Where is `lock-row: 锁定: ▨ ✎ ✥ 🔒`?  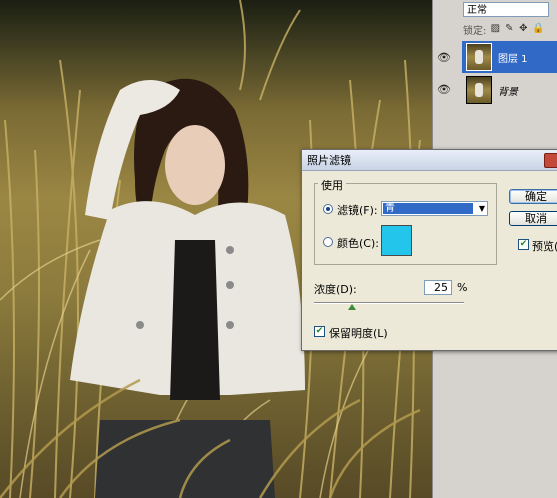
lock-row: 锁定: ▨ ✎ ✥ 🔒 is located at coordinates (504, 29).